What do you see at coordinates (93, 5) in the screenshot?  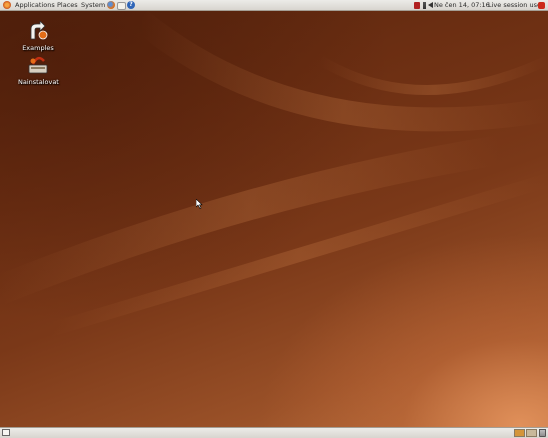 I see `system-menu: System` at bounding box center [93, 5].